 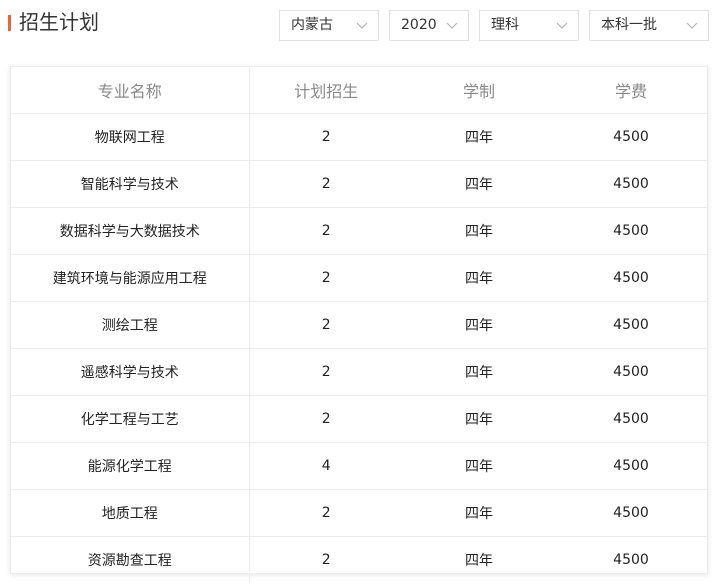 I want to click on province-select: 内蒙古, so click(x=329, y=25).